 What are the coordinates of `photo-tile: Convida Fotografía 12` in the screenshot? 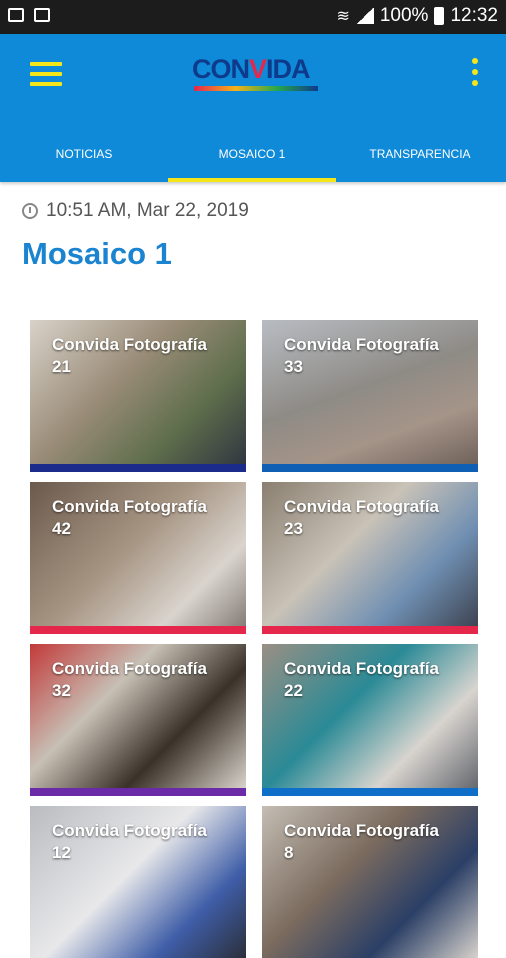 It's located at (138, 882).